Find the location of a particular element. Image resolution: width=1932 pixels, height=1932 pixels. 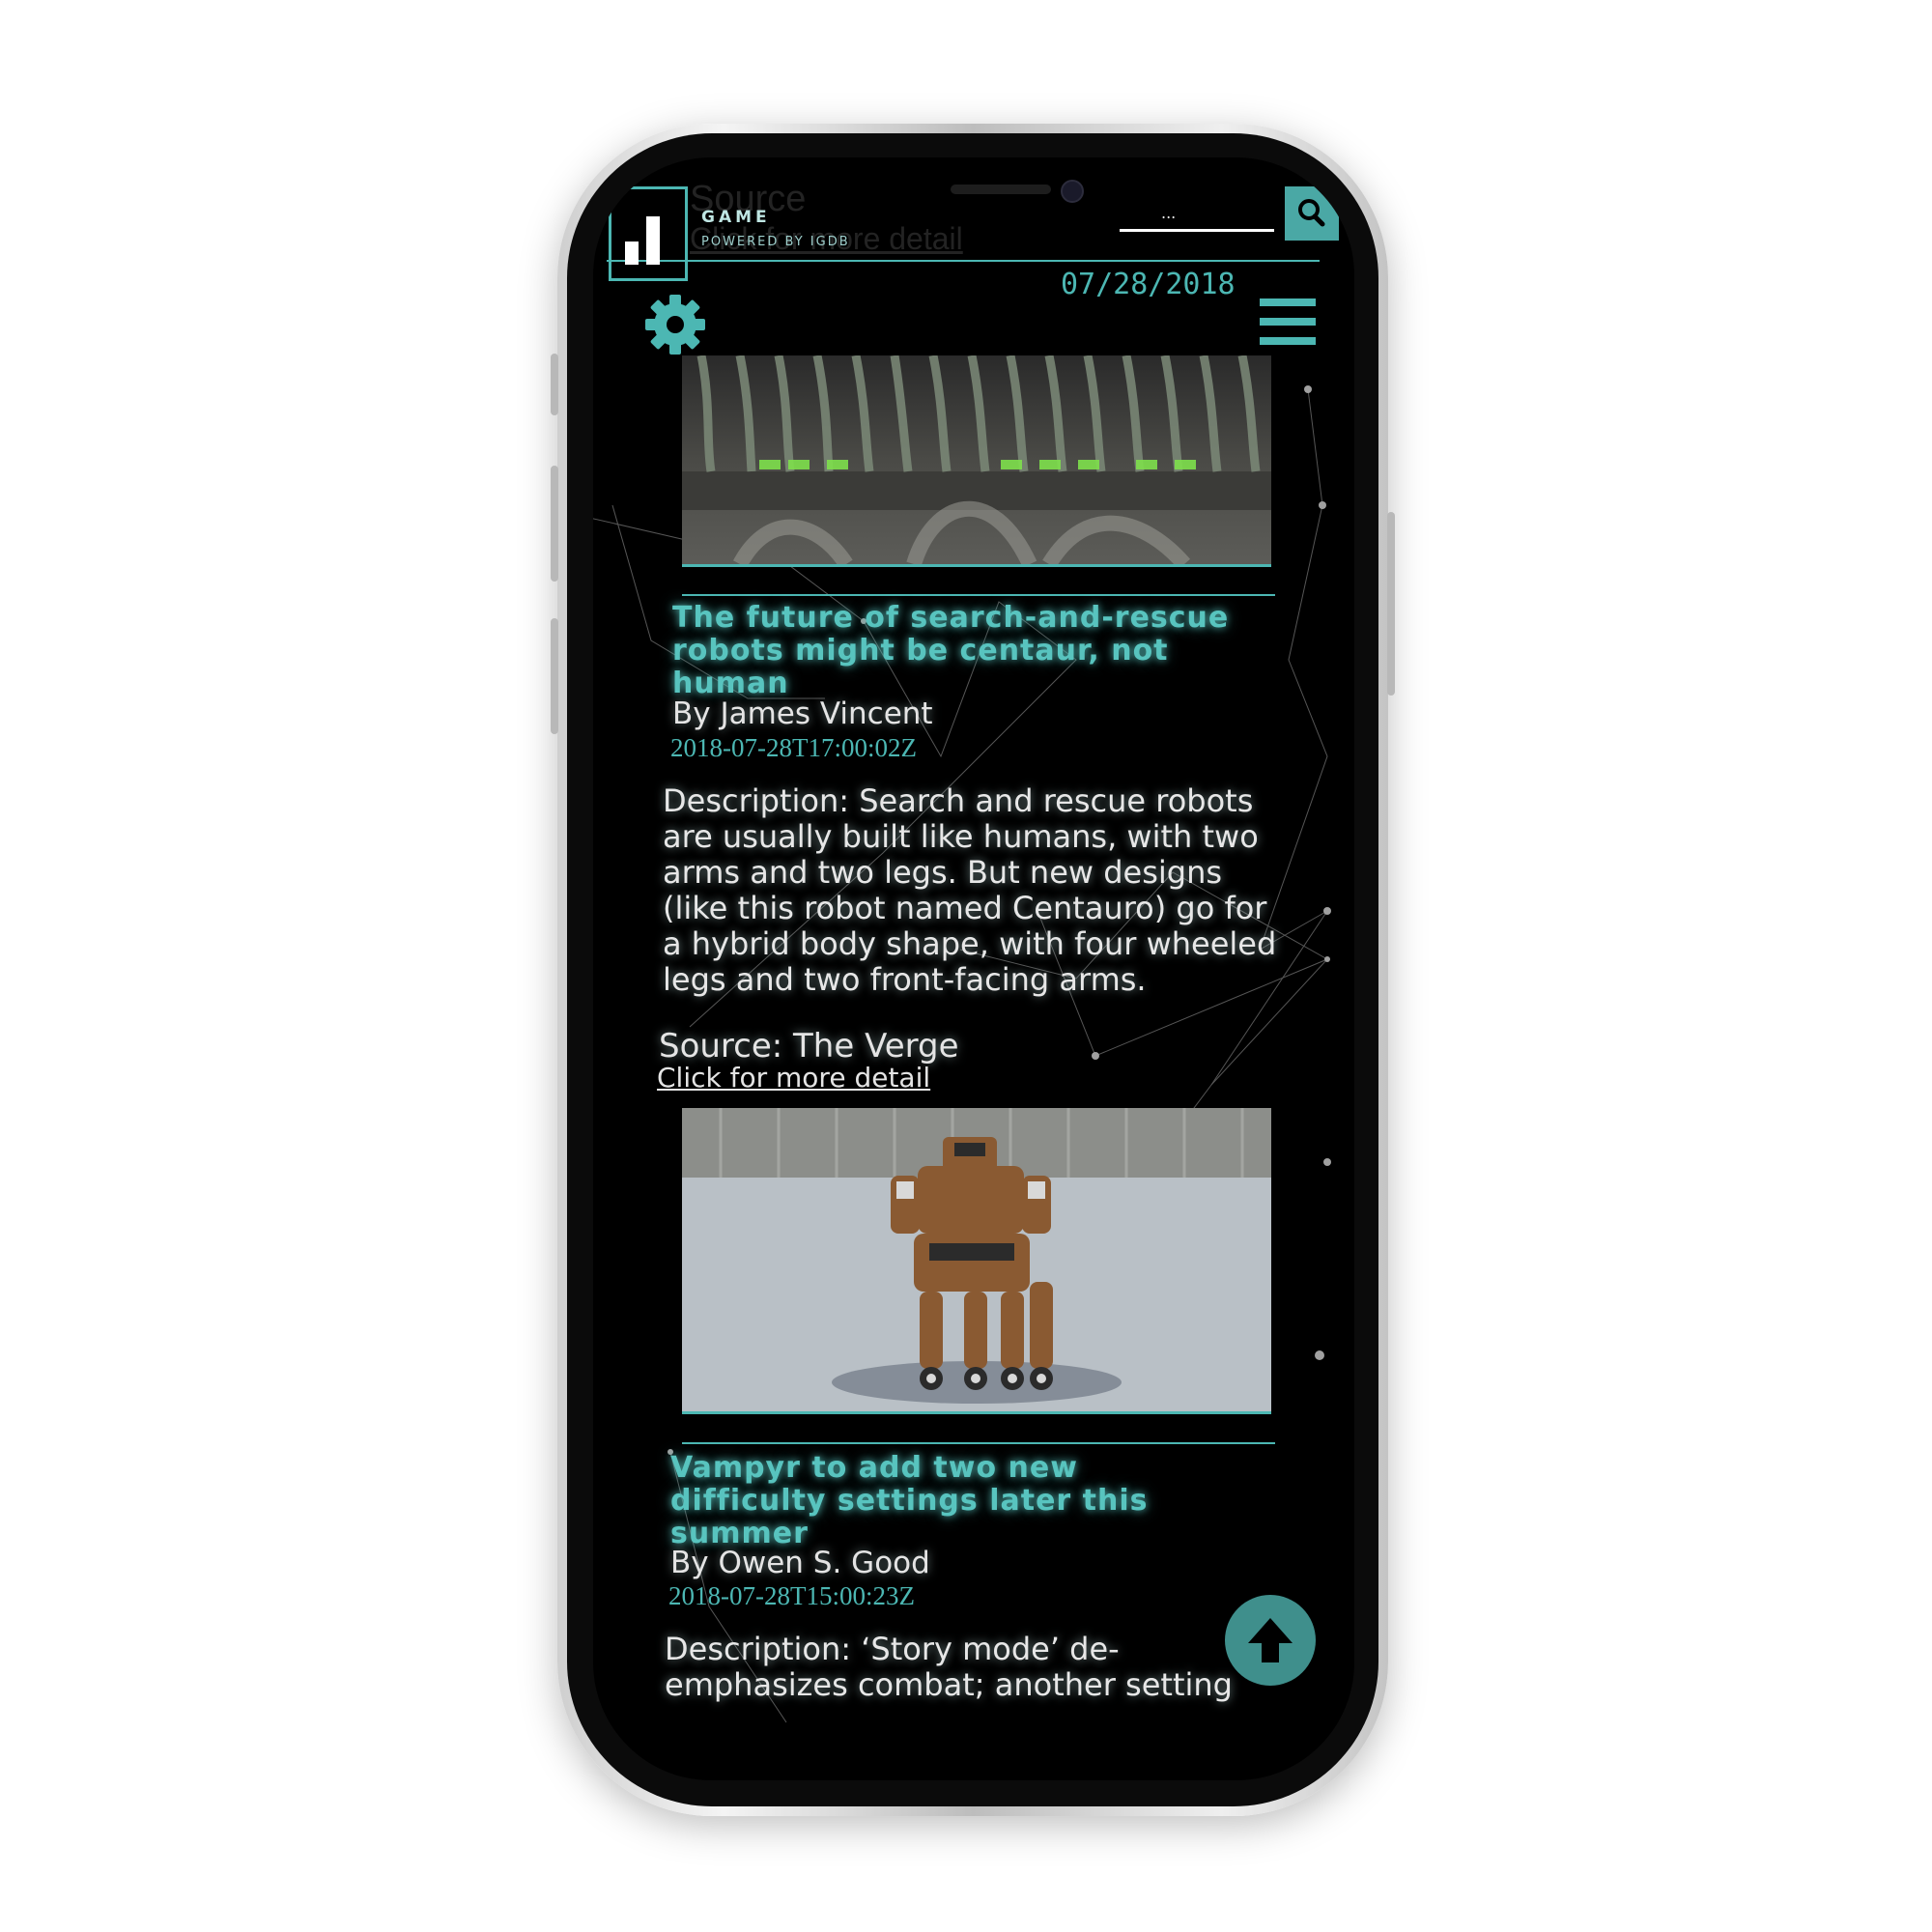

gear-icon is located at coordinates (675, 325).